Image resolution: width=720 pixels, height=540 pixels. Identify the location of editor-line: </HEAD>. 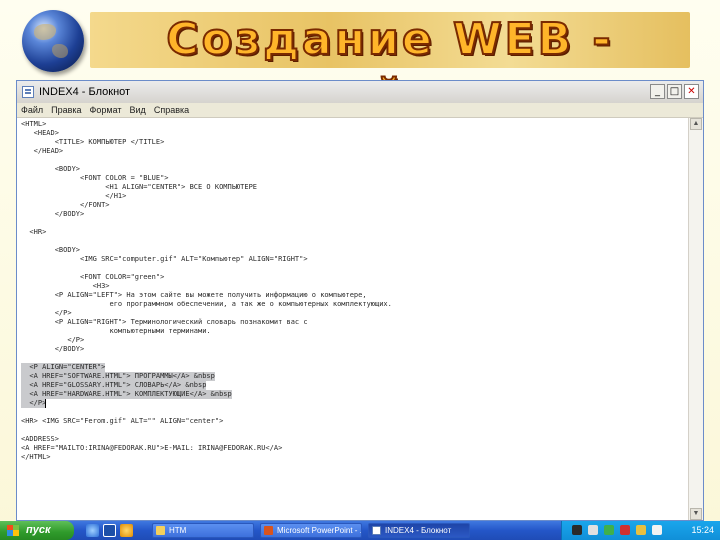
(42, 151).